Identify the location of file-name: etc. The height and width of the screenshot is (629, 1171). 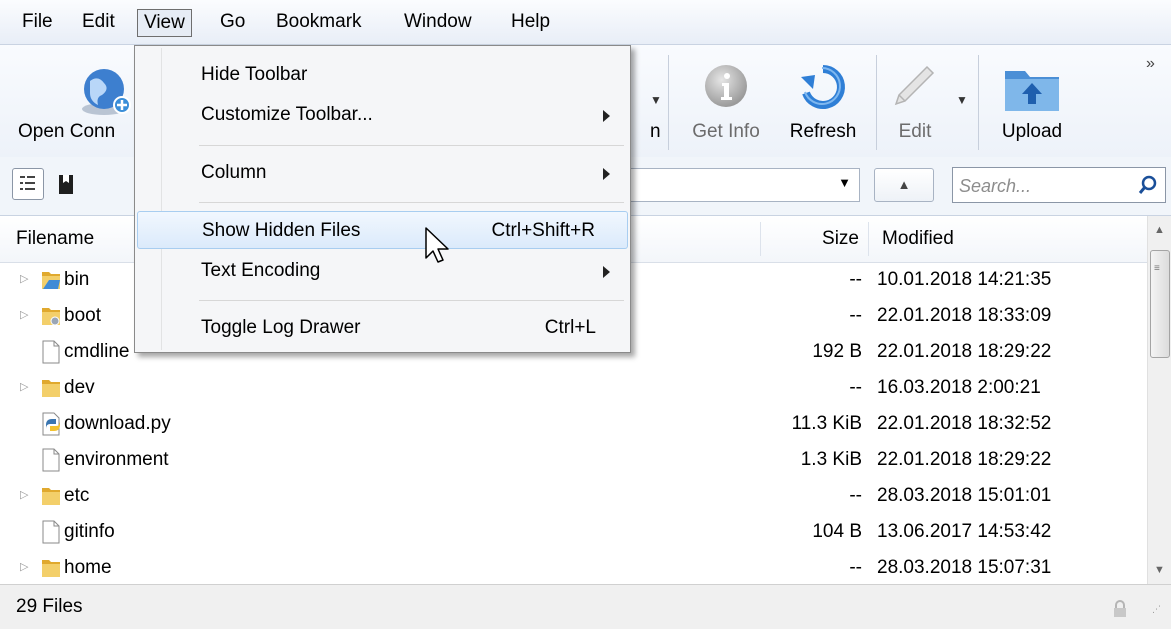
(77, 495).